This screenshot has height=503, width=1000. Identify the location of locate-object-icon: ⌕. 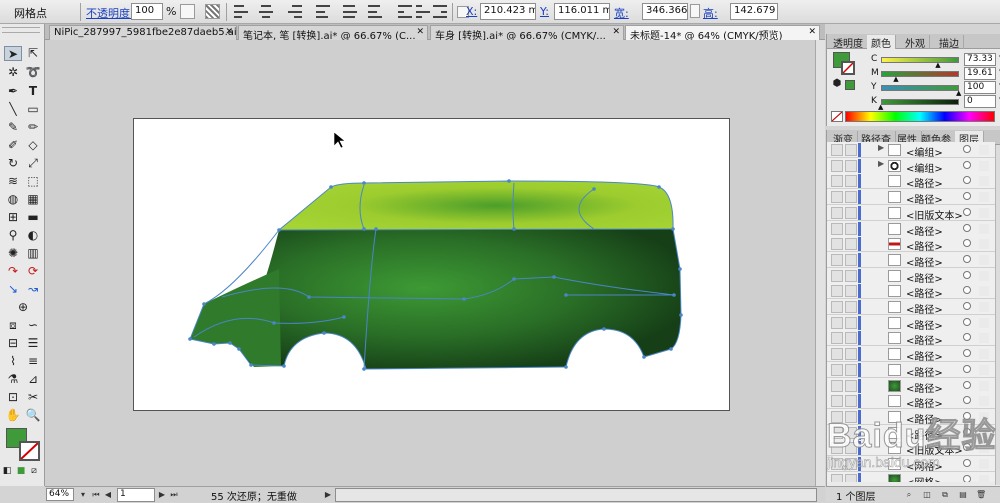
(909, 494).